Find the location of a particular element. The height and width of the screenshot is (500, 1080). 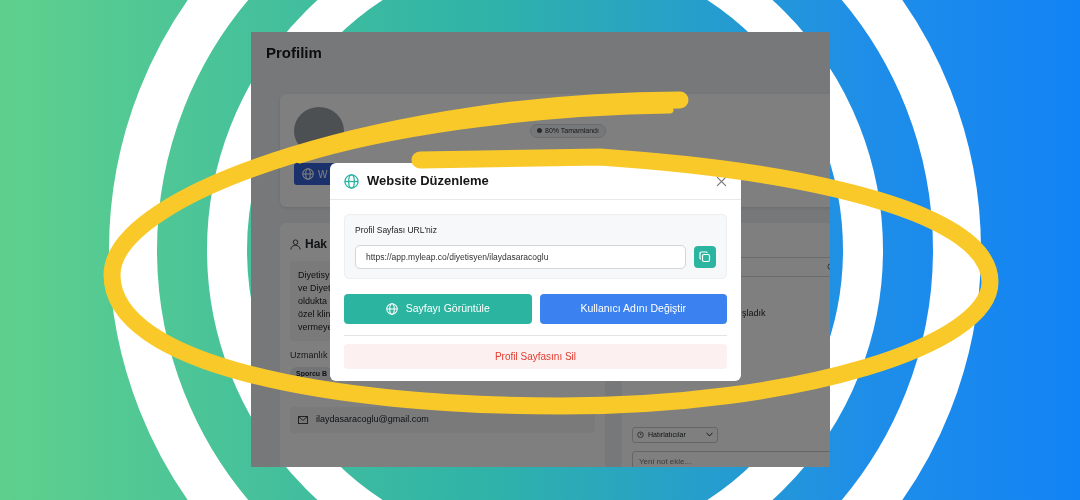

about-text-line: Diyetisy is located at coordinates (314, 275).